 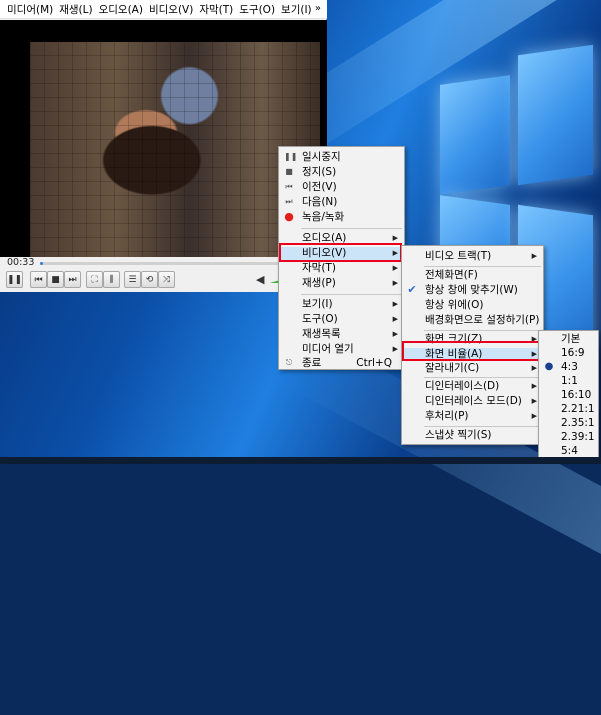 I want to click on previous-button: ⏮, so click(x=38, y=279).